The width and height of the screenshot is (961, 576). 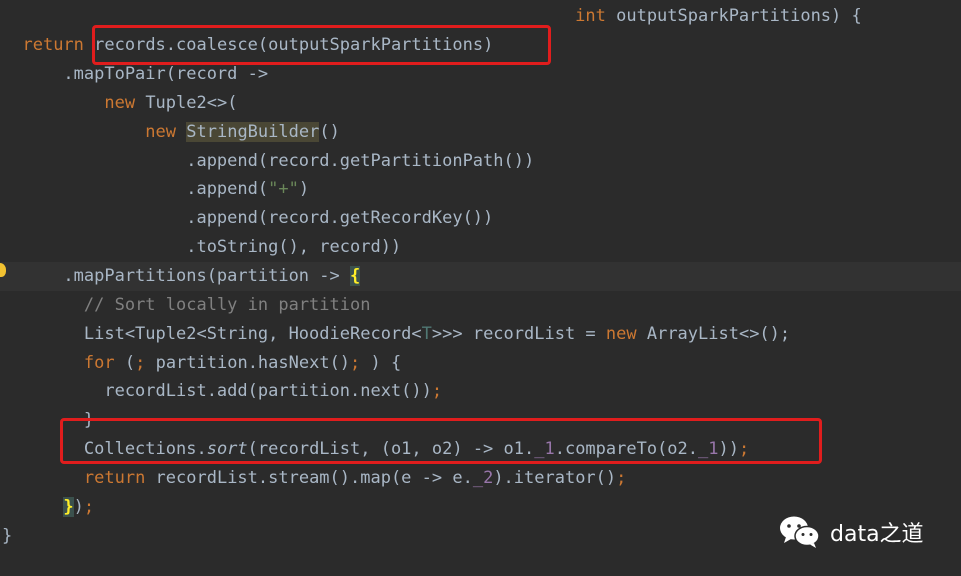 I want to click on code-line: .append(record.getPartitionPath()), so click(x=480, y=161).